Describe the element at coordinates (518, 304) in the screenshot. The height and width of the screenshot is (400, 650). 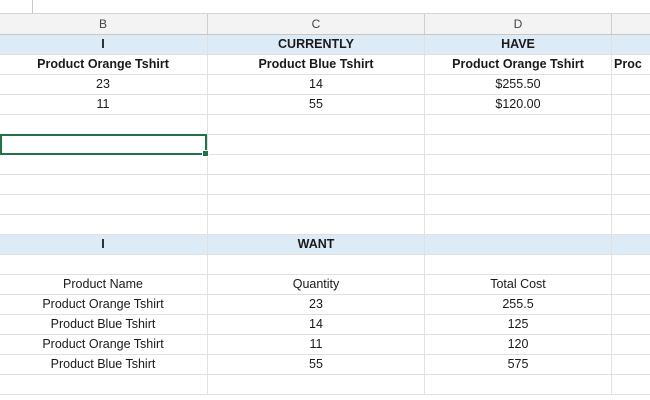
I see `cell-d: 255.5` at that location.